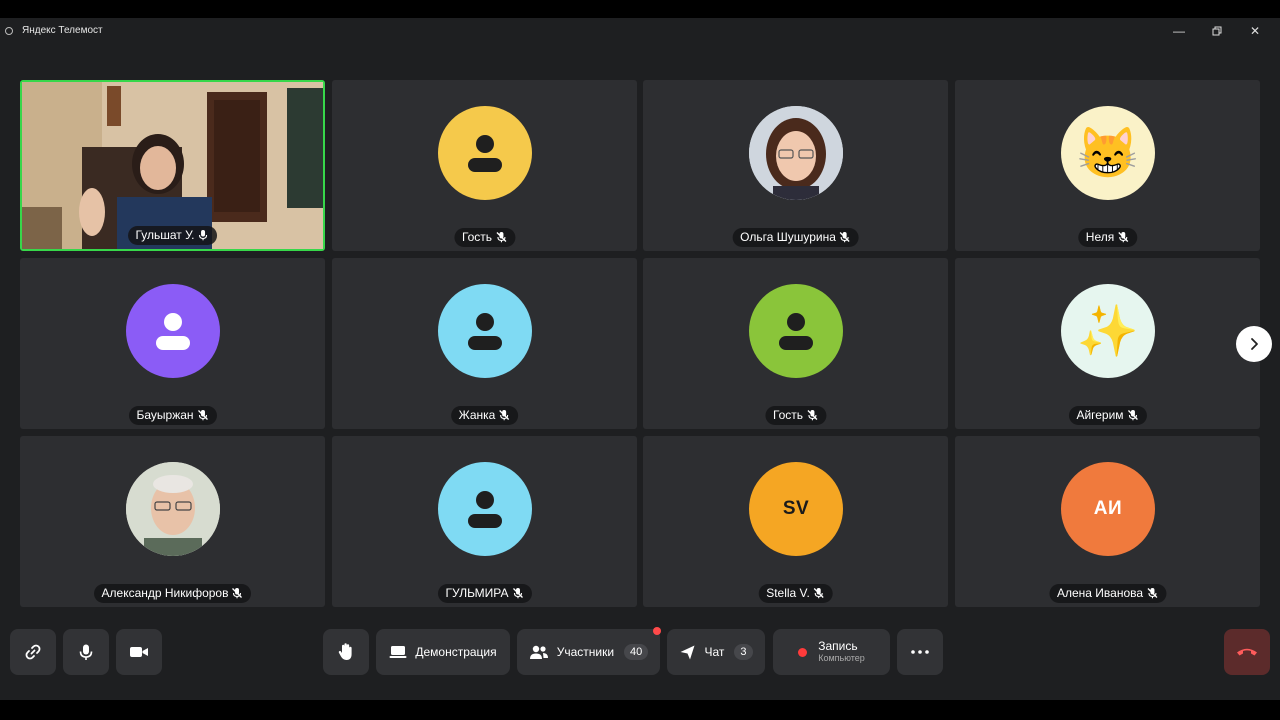 This screenshot has width=1280, height=720. I want to click on participant-tile: Александр Никифоров, so click(172, 521).